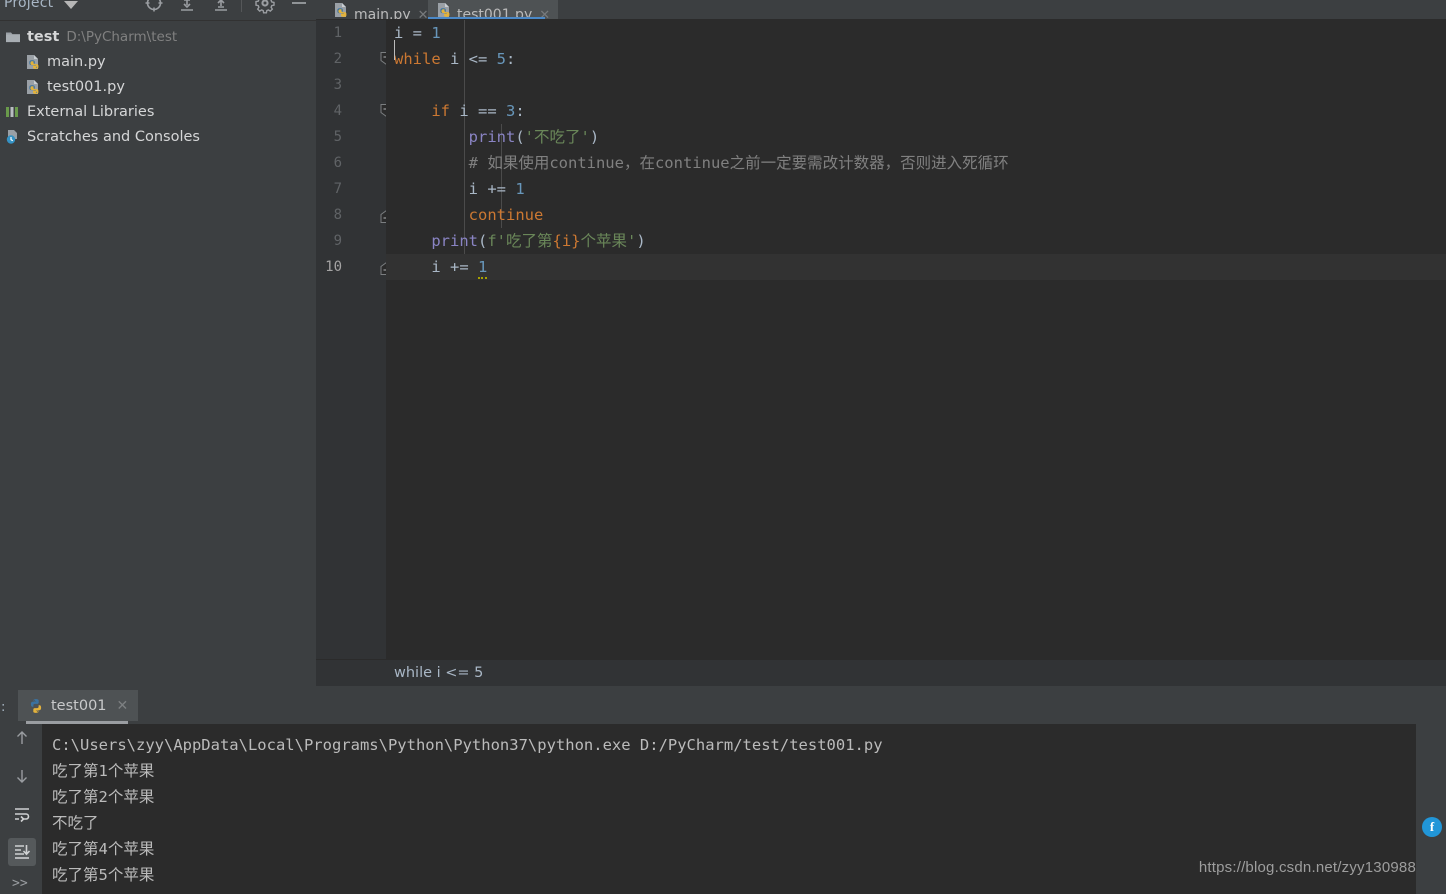 The image size is (1446, 894). I want to click on run-tabbar: : test001 ✕, so click(723, 707).